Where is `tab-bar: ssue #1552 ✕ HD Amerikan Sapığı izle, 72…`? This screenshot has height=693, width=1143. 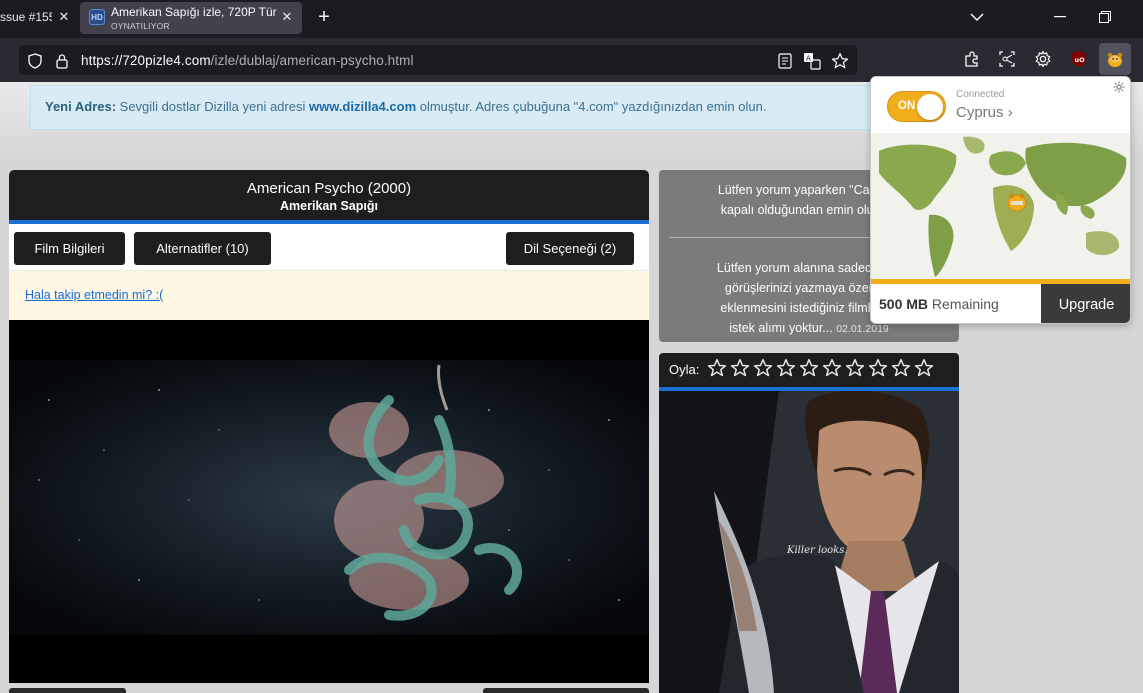
tab-bar: ssue #1552 ✕ HD Amerikan Sapığı izle, 72… is located at coordinates (571, 19).